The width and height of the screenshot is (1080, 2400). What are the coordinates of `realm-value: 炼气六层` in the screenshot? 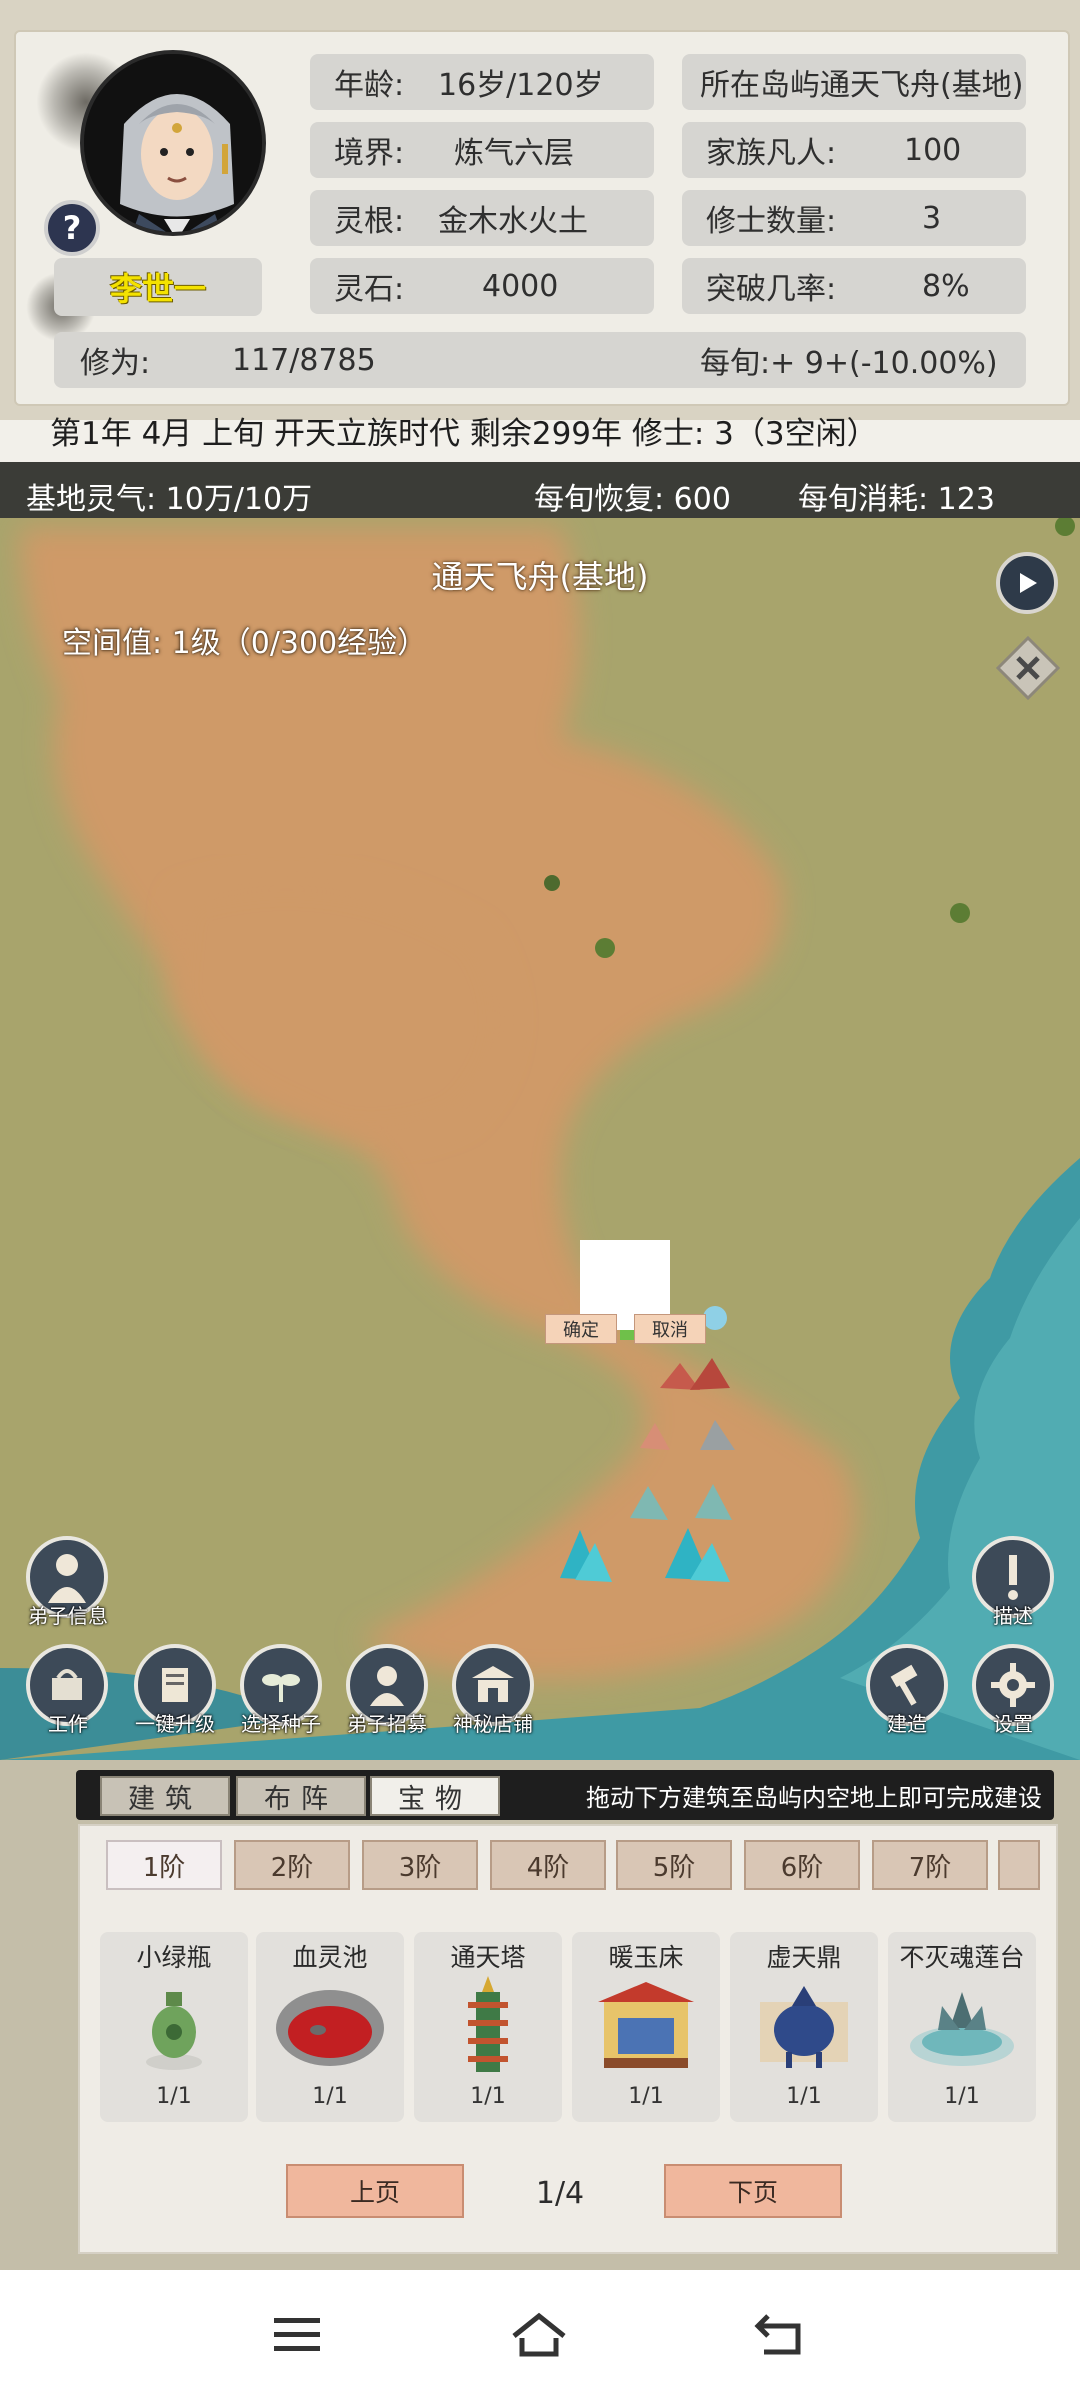 It's located at (514, 153).